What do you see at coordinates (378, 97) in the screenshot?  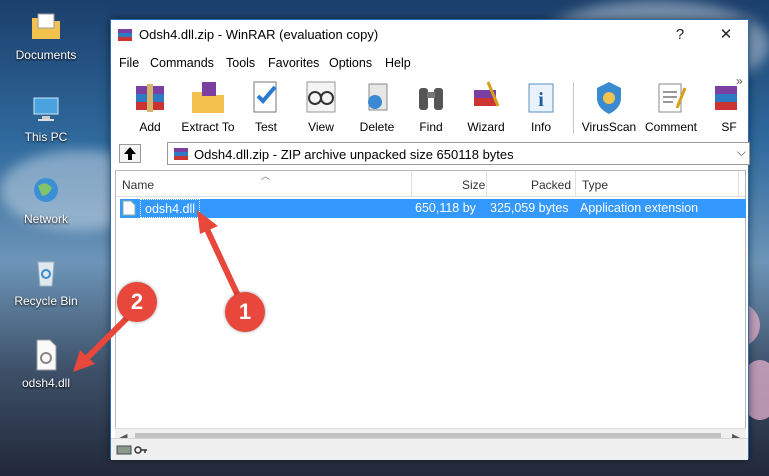 I see `delete-bin-icon` at bounding box center [378, 97].